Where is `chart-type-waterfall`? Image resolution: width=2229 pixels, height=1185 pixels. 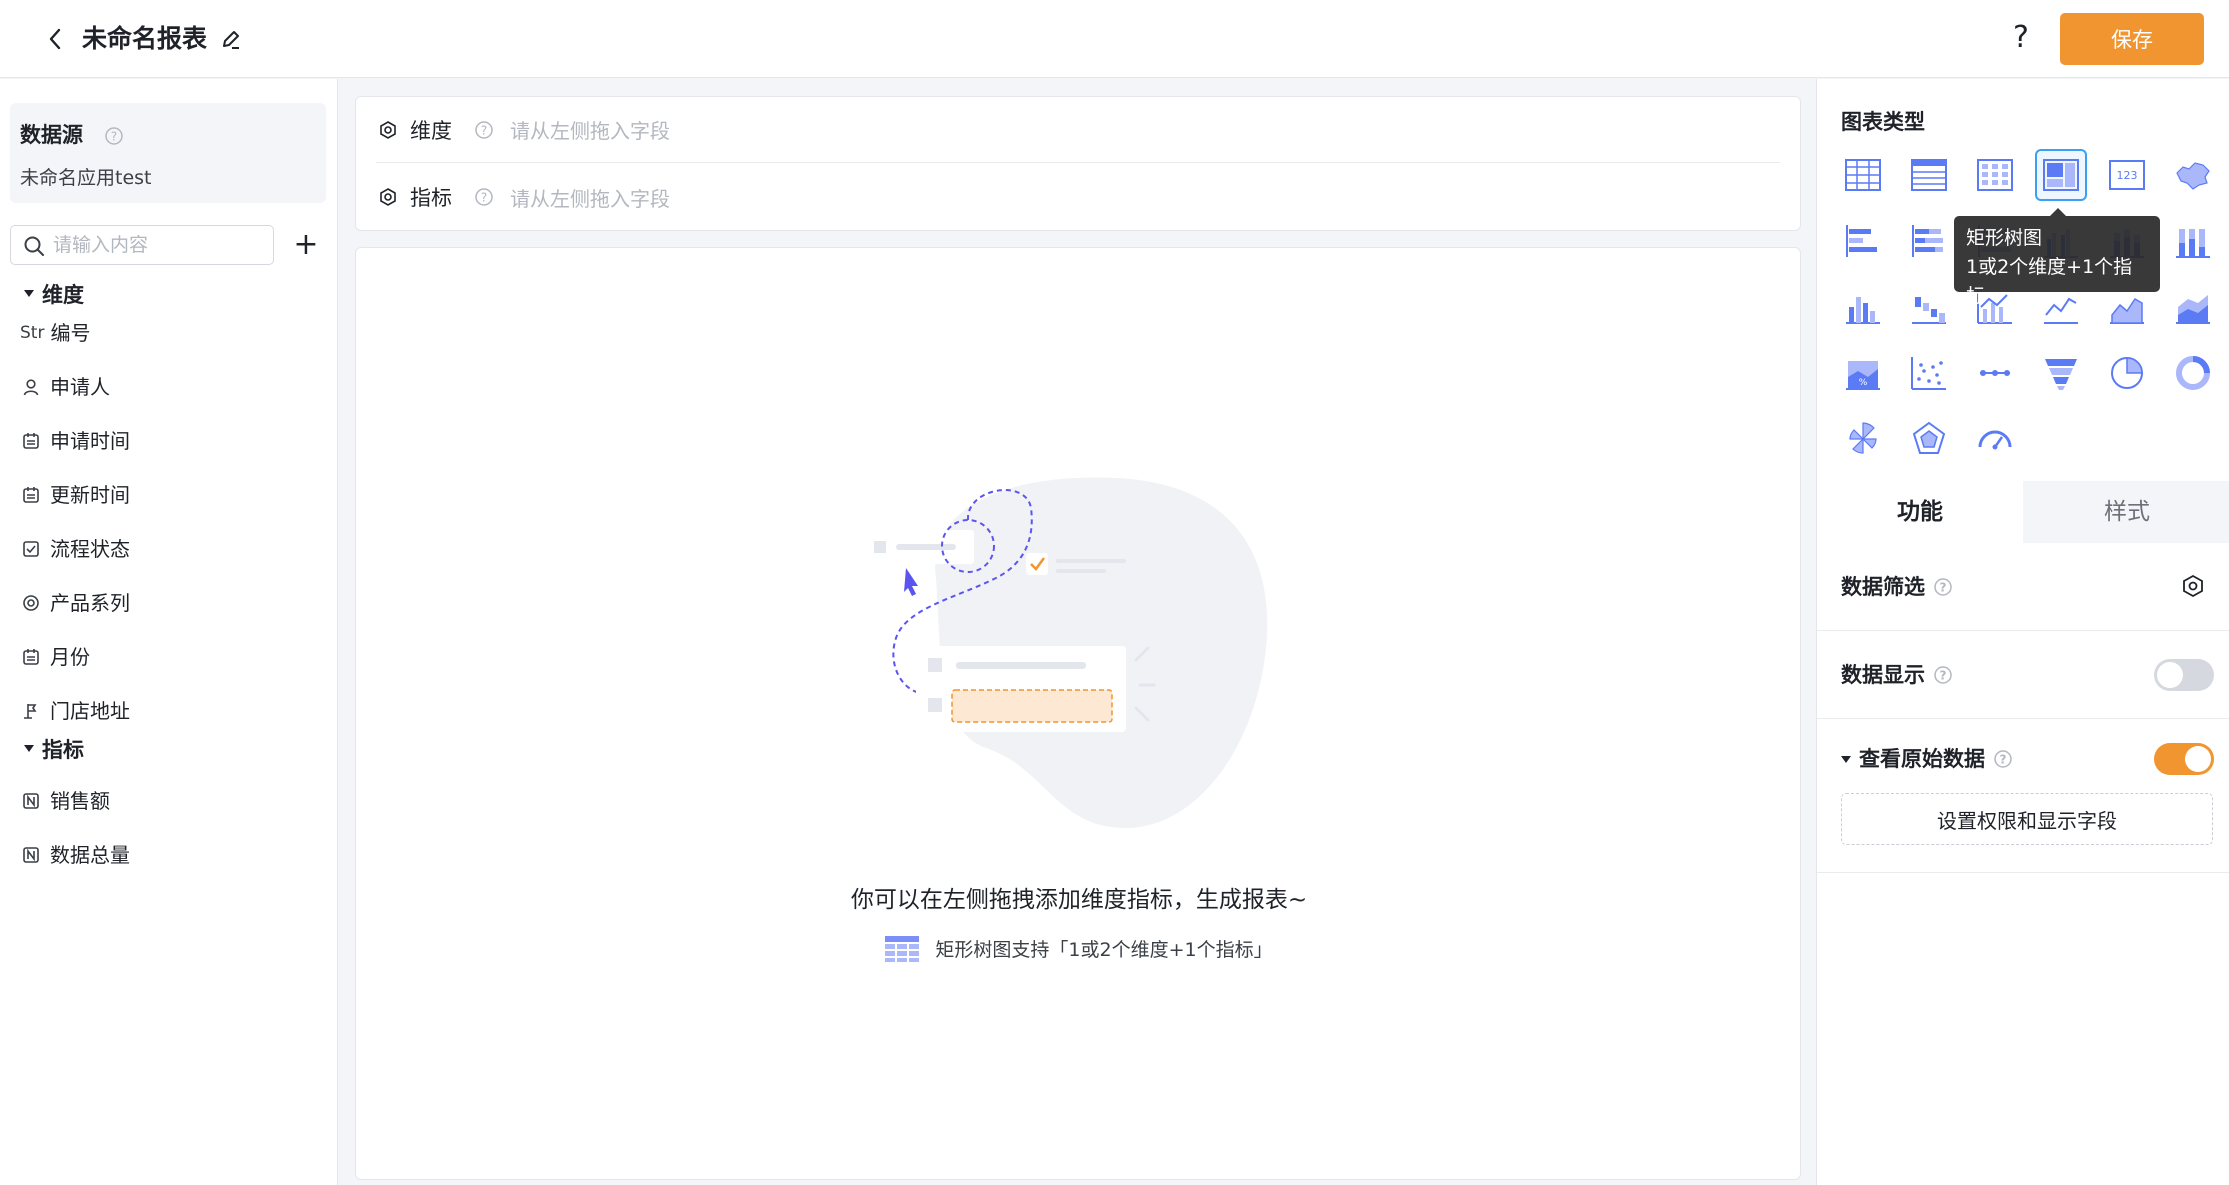 chart-type-waterfall is located at coordinates (1929, 307).